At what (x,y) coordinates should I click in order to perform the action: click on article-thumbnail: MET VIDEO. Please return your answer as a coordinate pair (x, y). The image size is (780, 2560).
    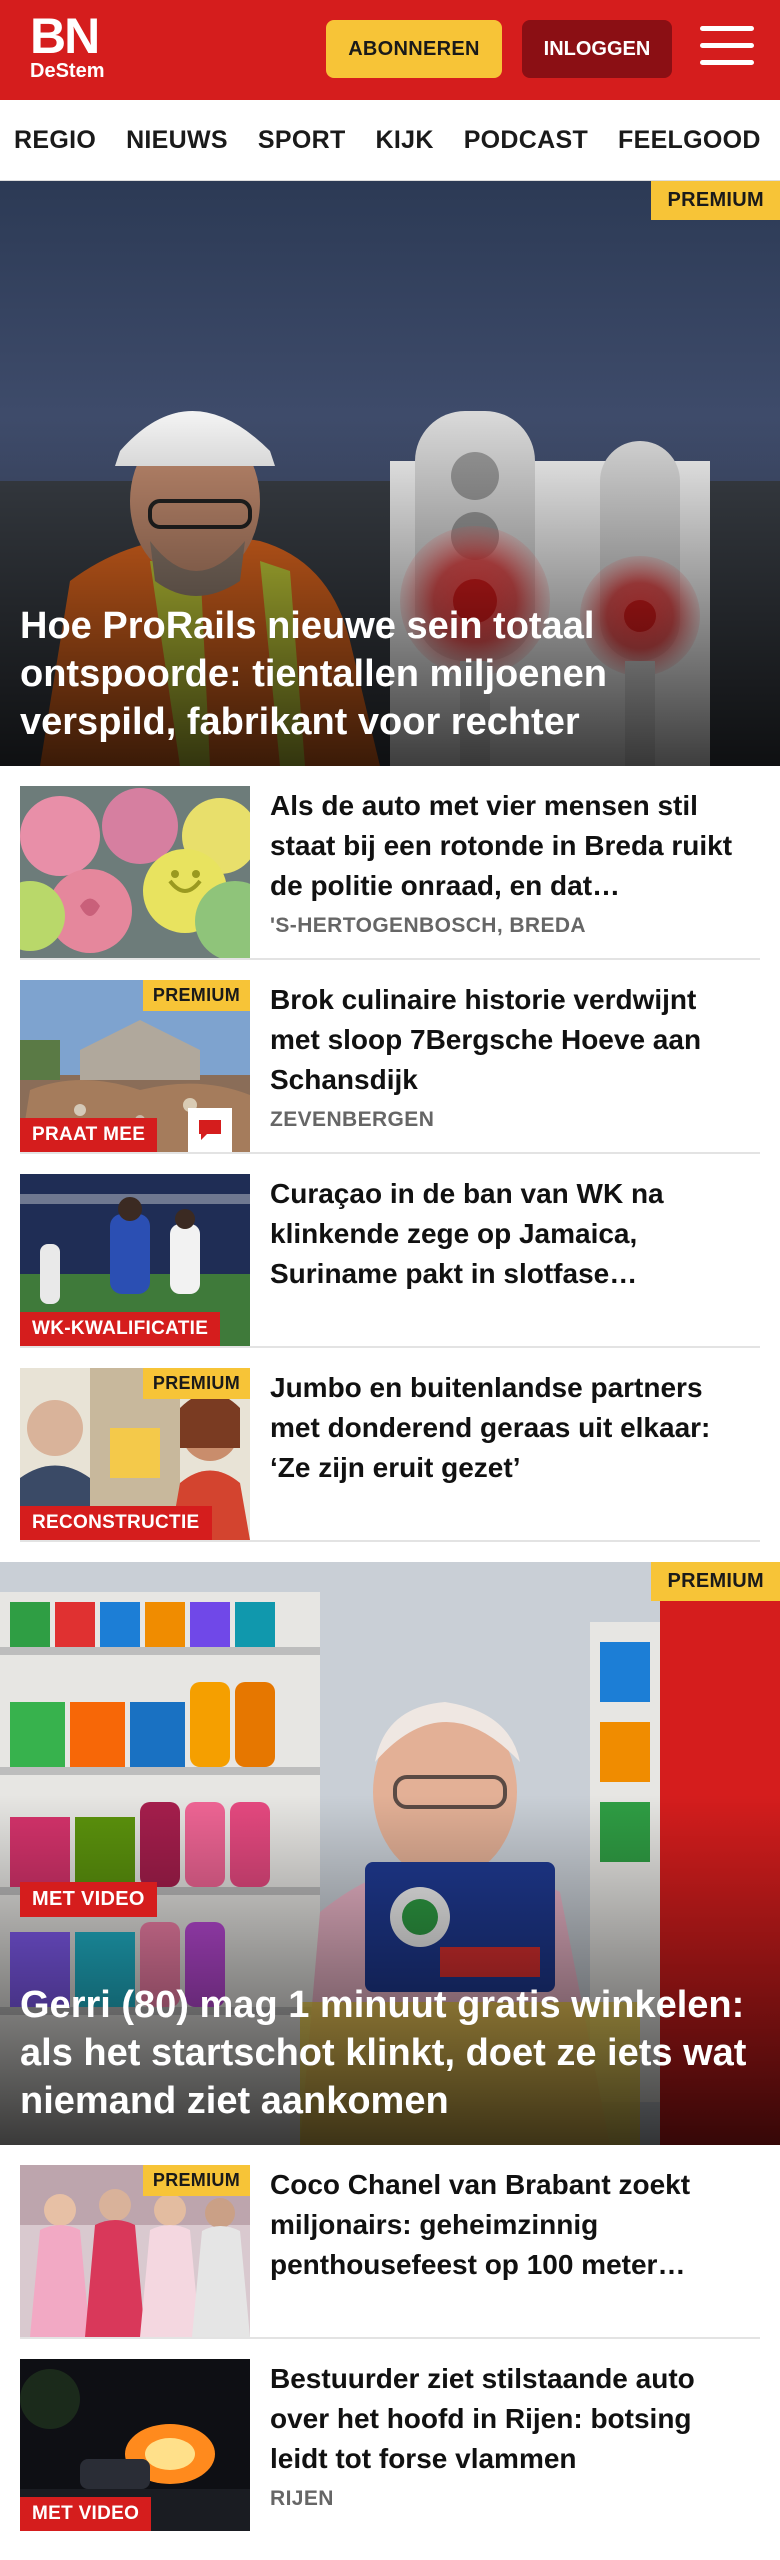
    Looking at the image, I should click on (135, 2445).